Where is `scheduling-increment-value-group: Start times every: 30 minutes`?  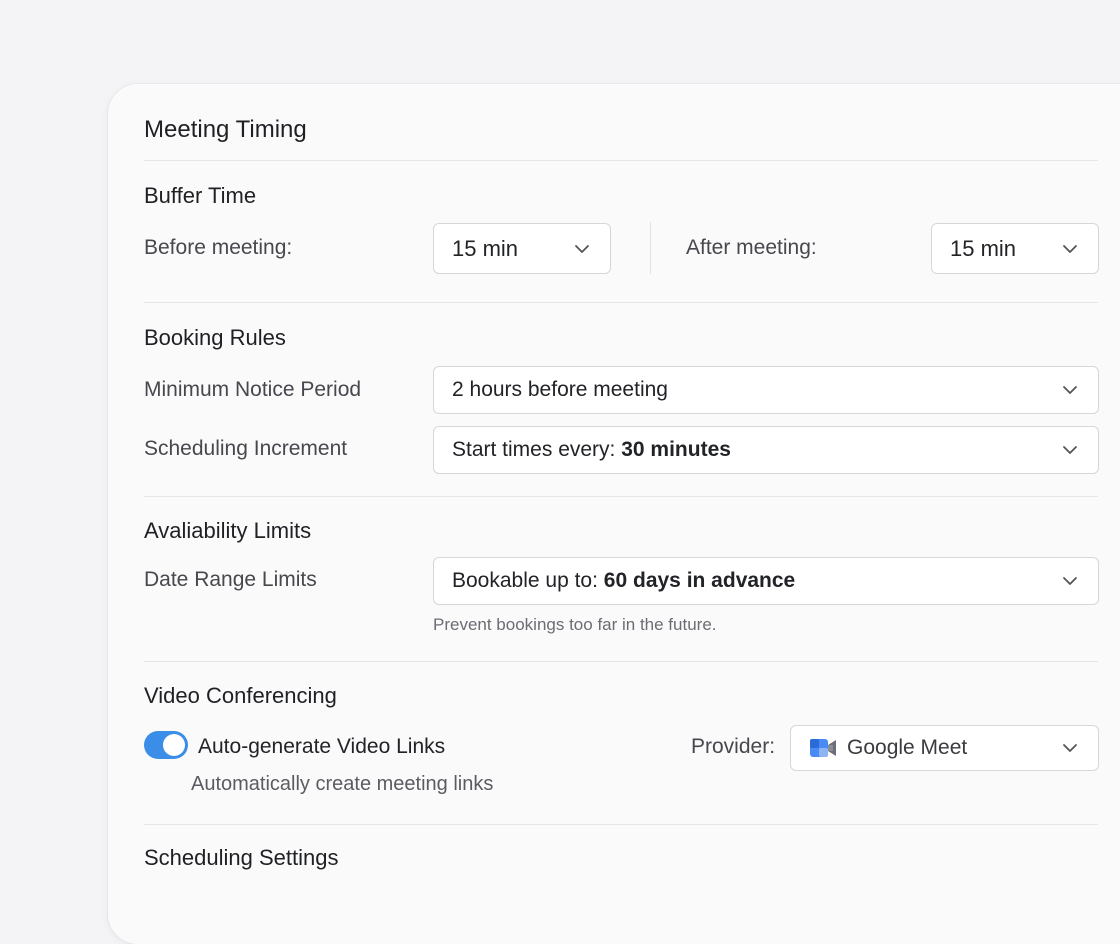
scheduling-increment-value-group: Start times every: 30 minutes is located at coordinates (591, 450).